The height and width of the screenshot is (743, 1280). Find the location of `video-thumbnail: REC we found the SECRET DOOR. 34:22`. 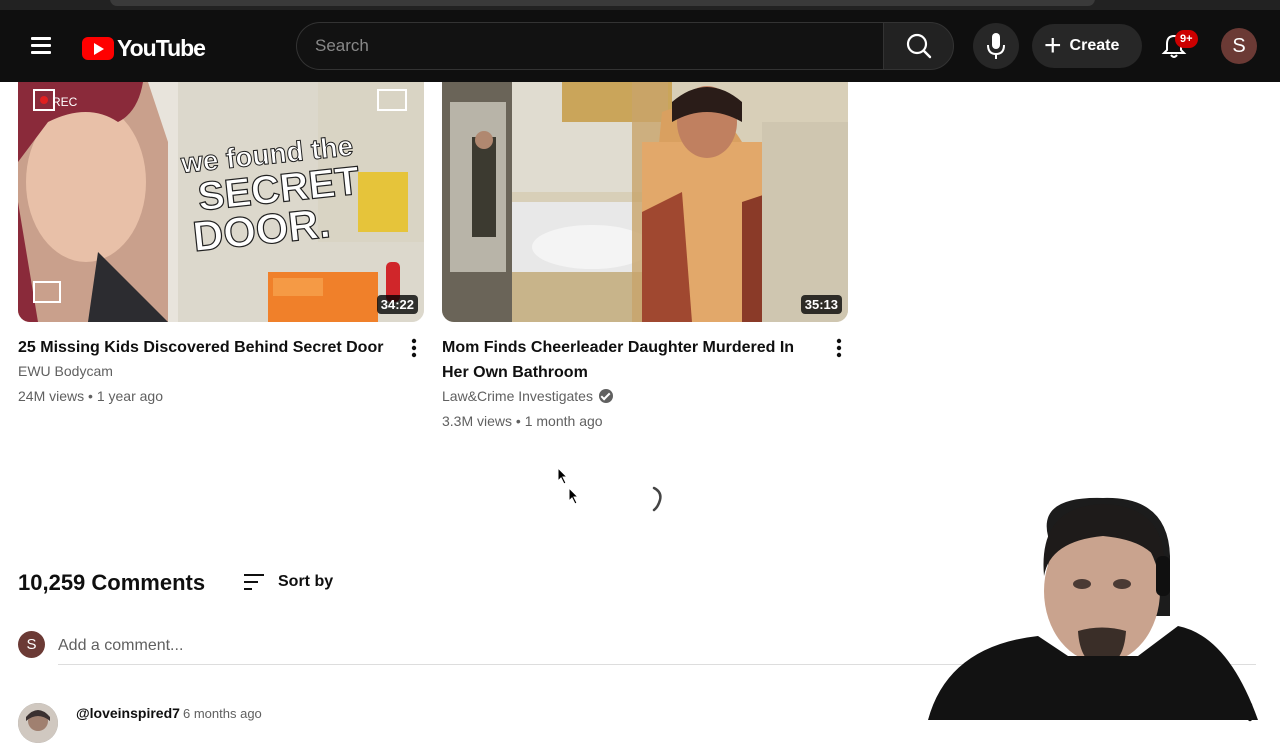

video-thumbnail: REC we found the SECRET DOOR. 34:22 is located at coordinates (221, 202).